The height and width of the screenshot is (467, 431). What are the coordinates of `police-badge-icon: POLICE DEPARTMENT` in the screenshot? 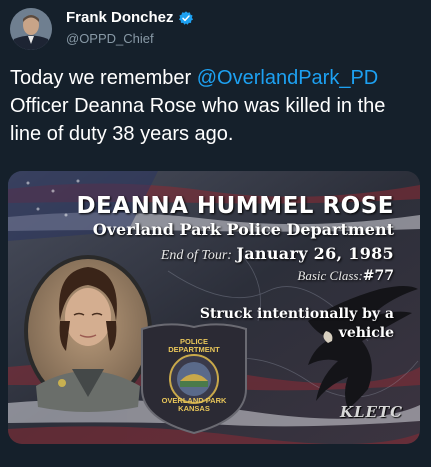 It's located at (194, 346).